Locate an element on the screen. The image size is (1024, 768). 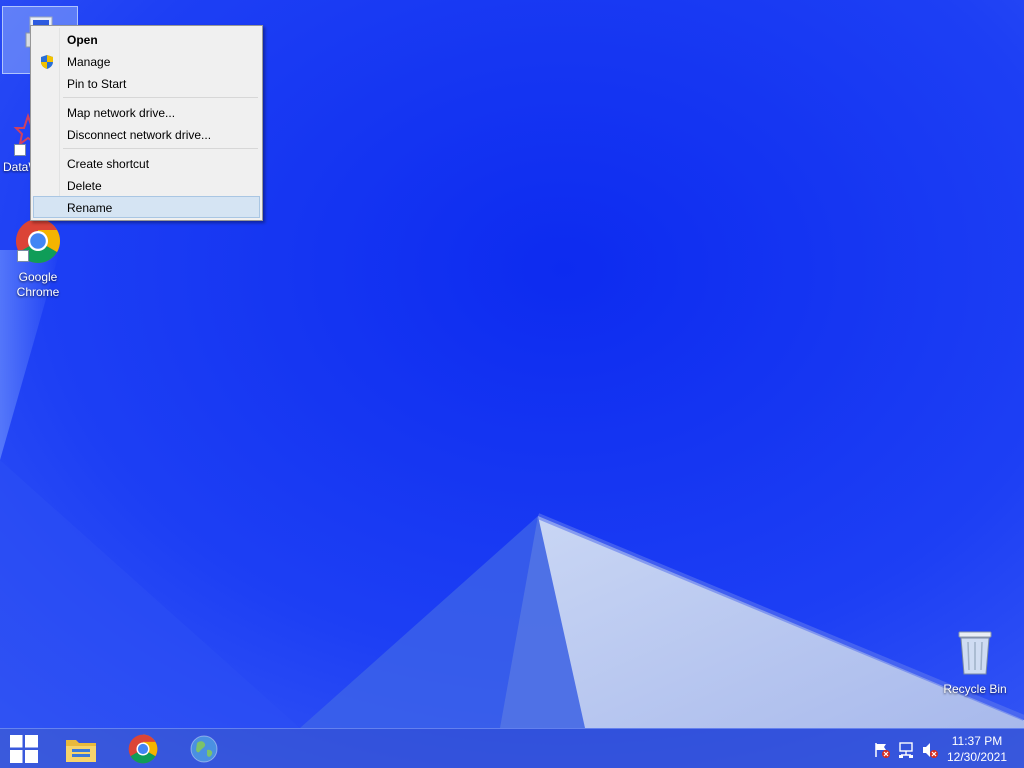
desktop-icon-label: Recycle Bin is located at coordinates (975, 689).